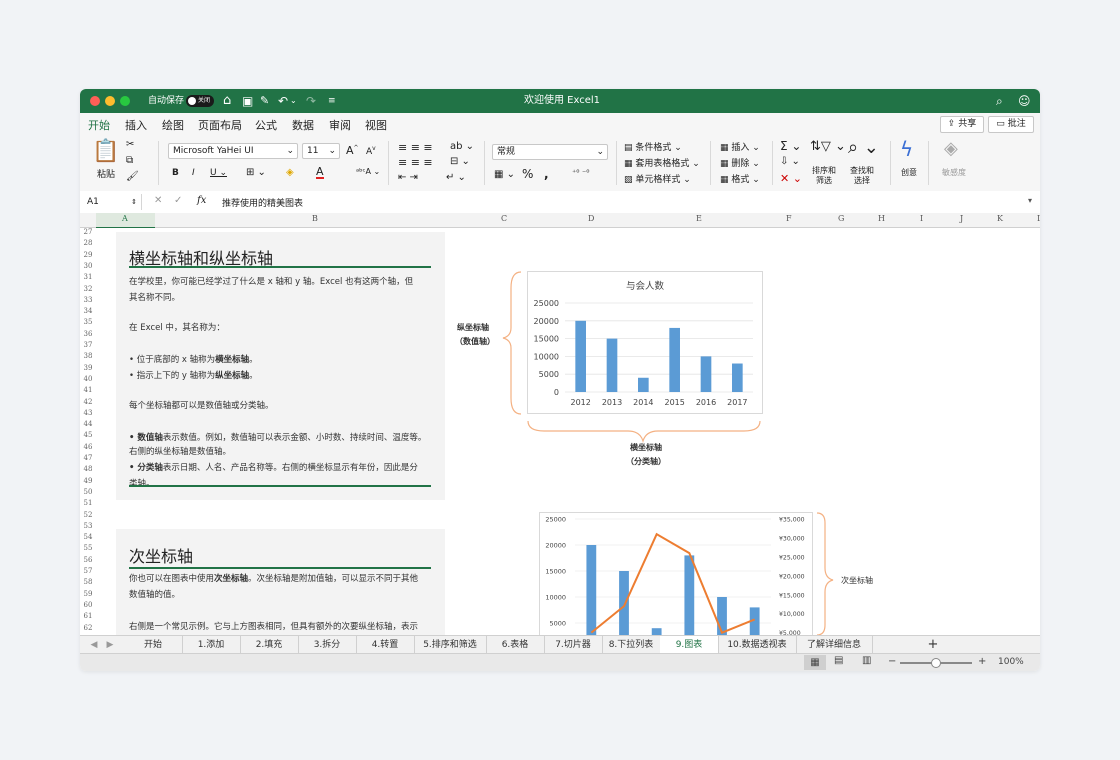 This screenshot has width=1120, height=760. I want to click on col-header: I, so click(921, 218).